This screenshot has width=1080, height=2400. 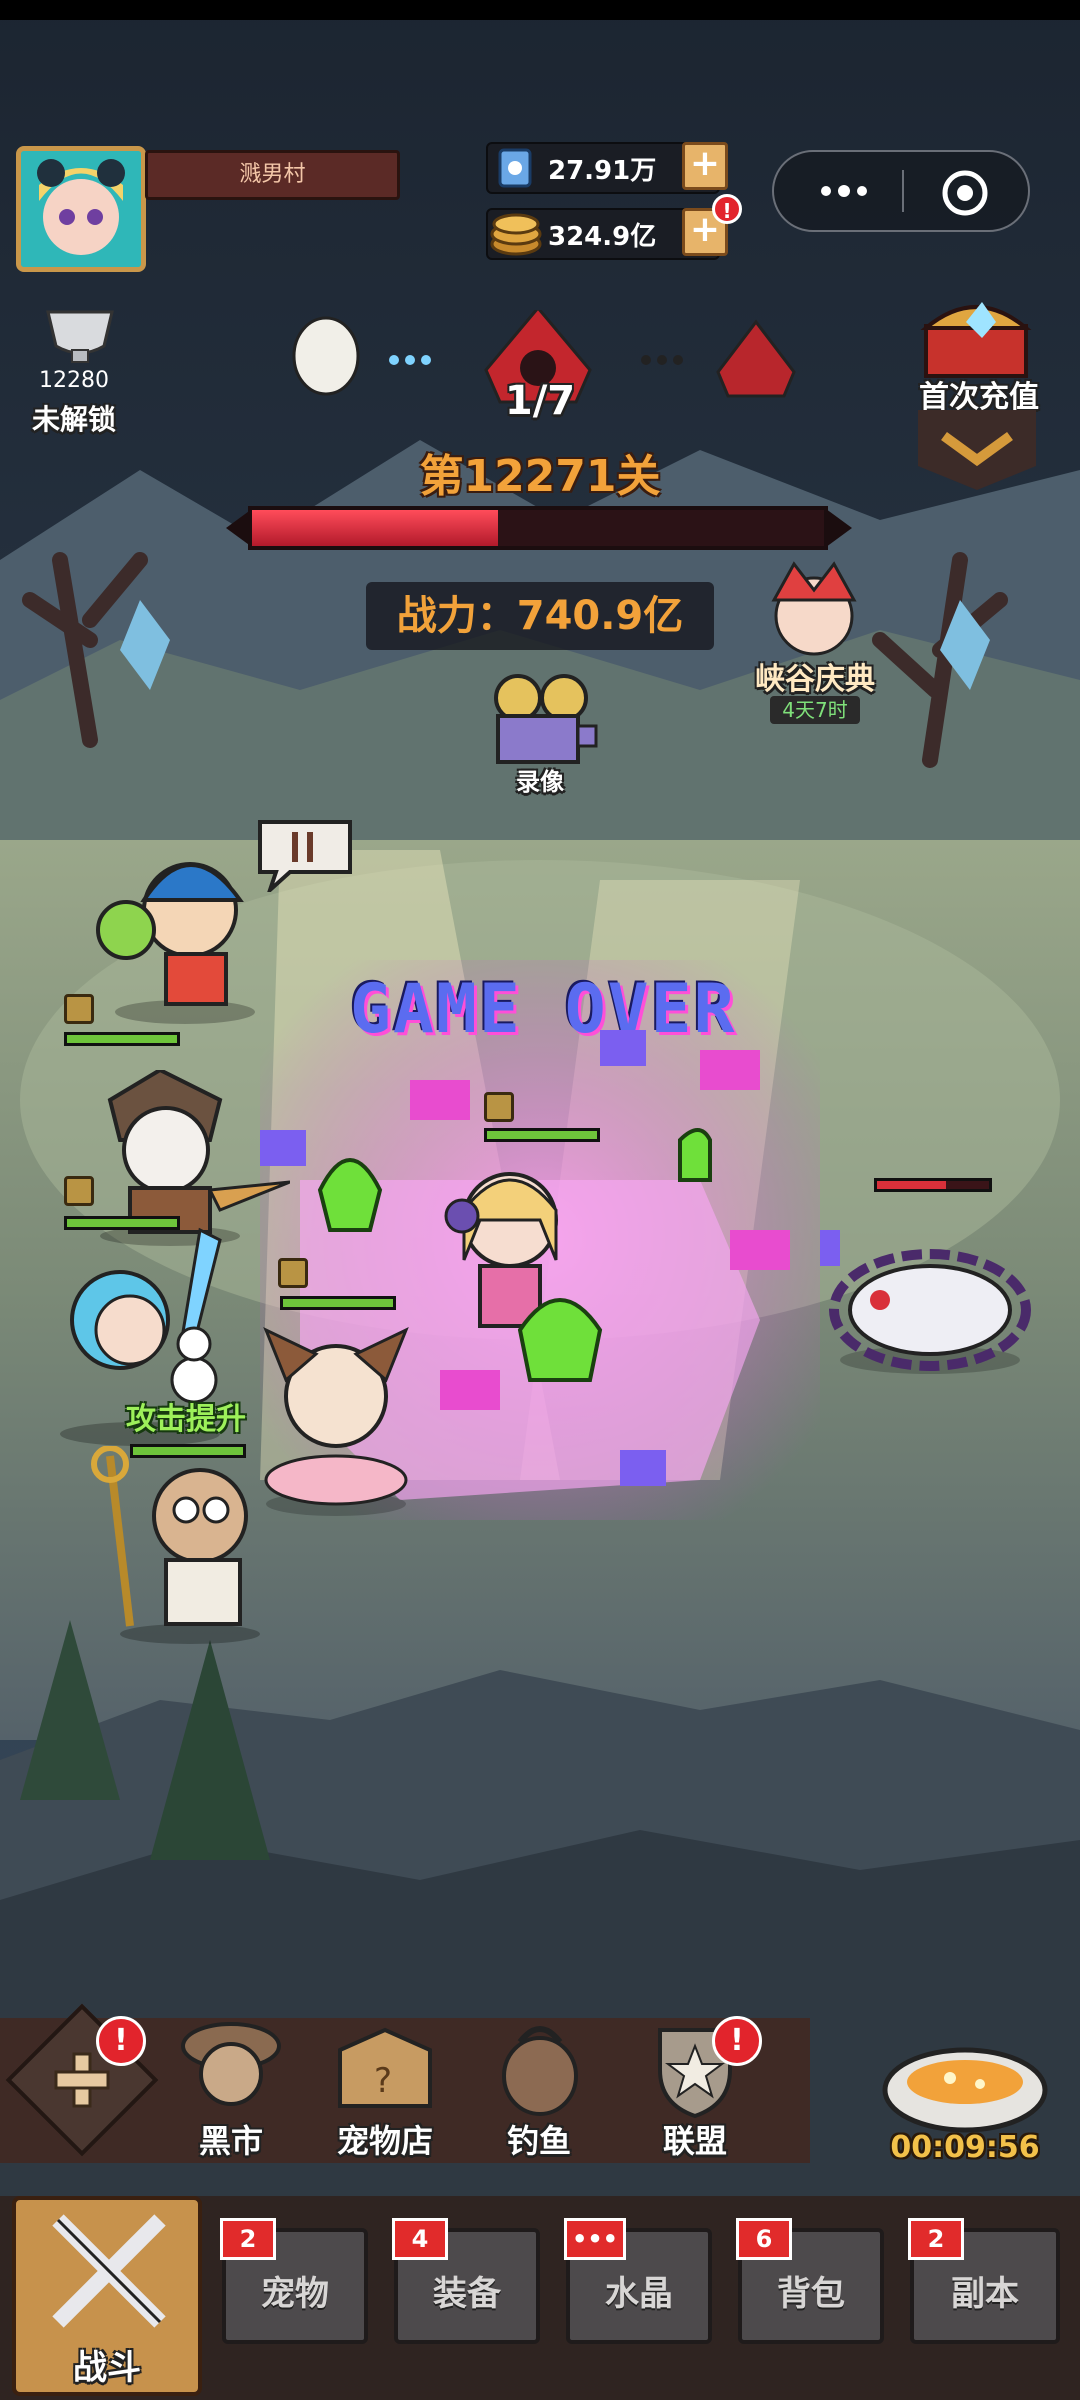 What do you see at coordinates (73, 419) in the screenshot?
I see `trophy-label: 未解锁` at bounding box center [73, 419].